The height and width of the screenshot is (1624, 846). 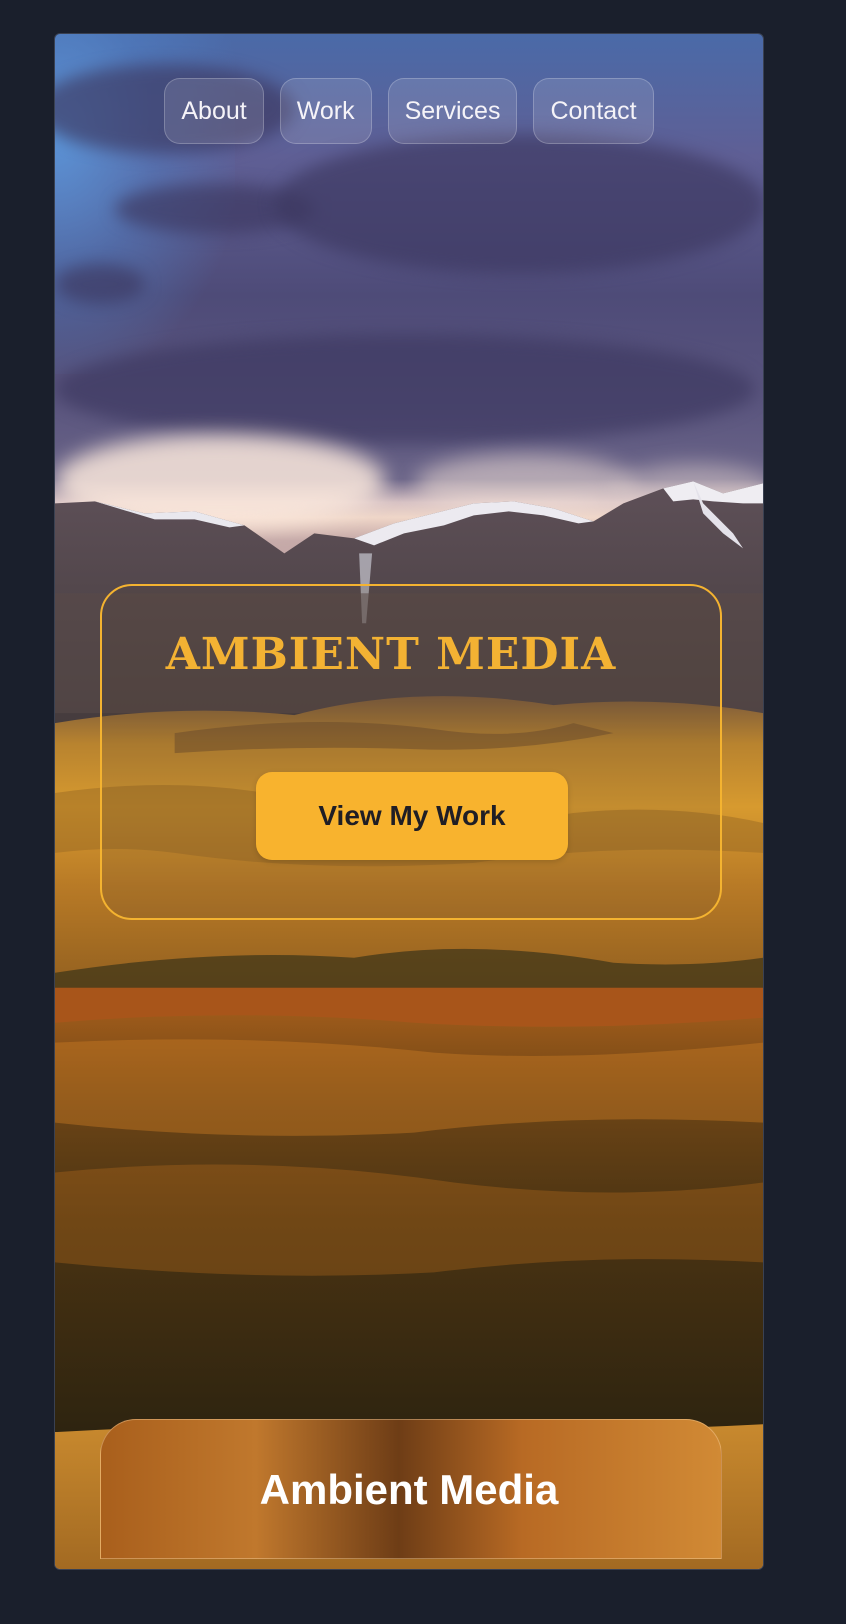 I want to click on nav-work-link: Work, so click(x=325, y=111).